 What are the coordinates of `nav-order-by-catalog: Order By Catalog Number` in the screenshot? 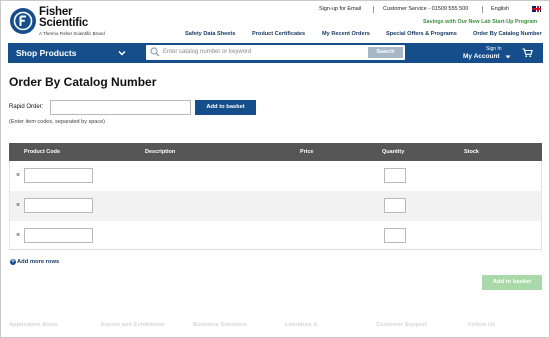 It's located at (507, 34).